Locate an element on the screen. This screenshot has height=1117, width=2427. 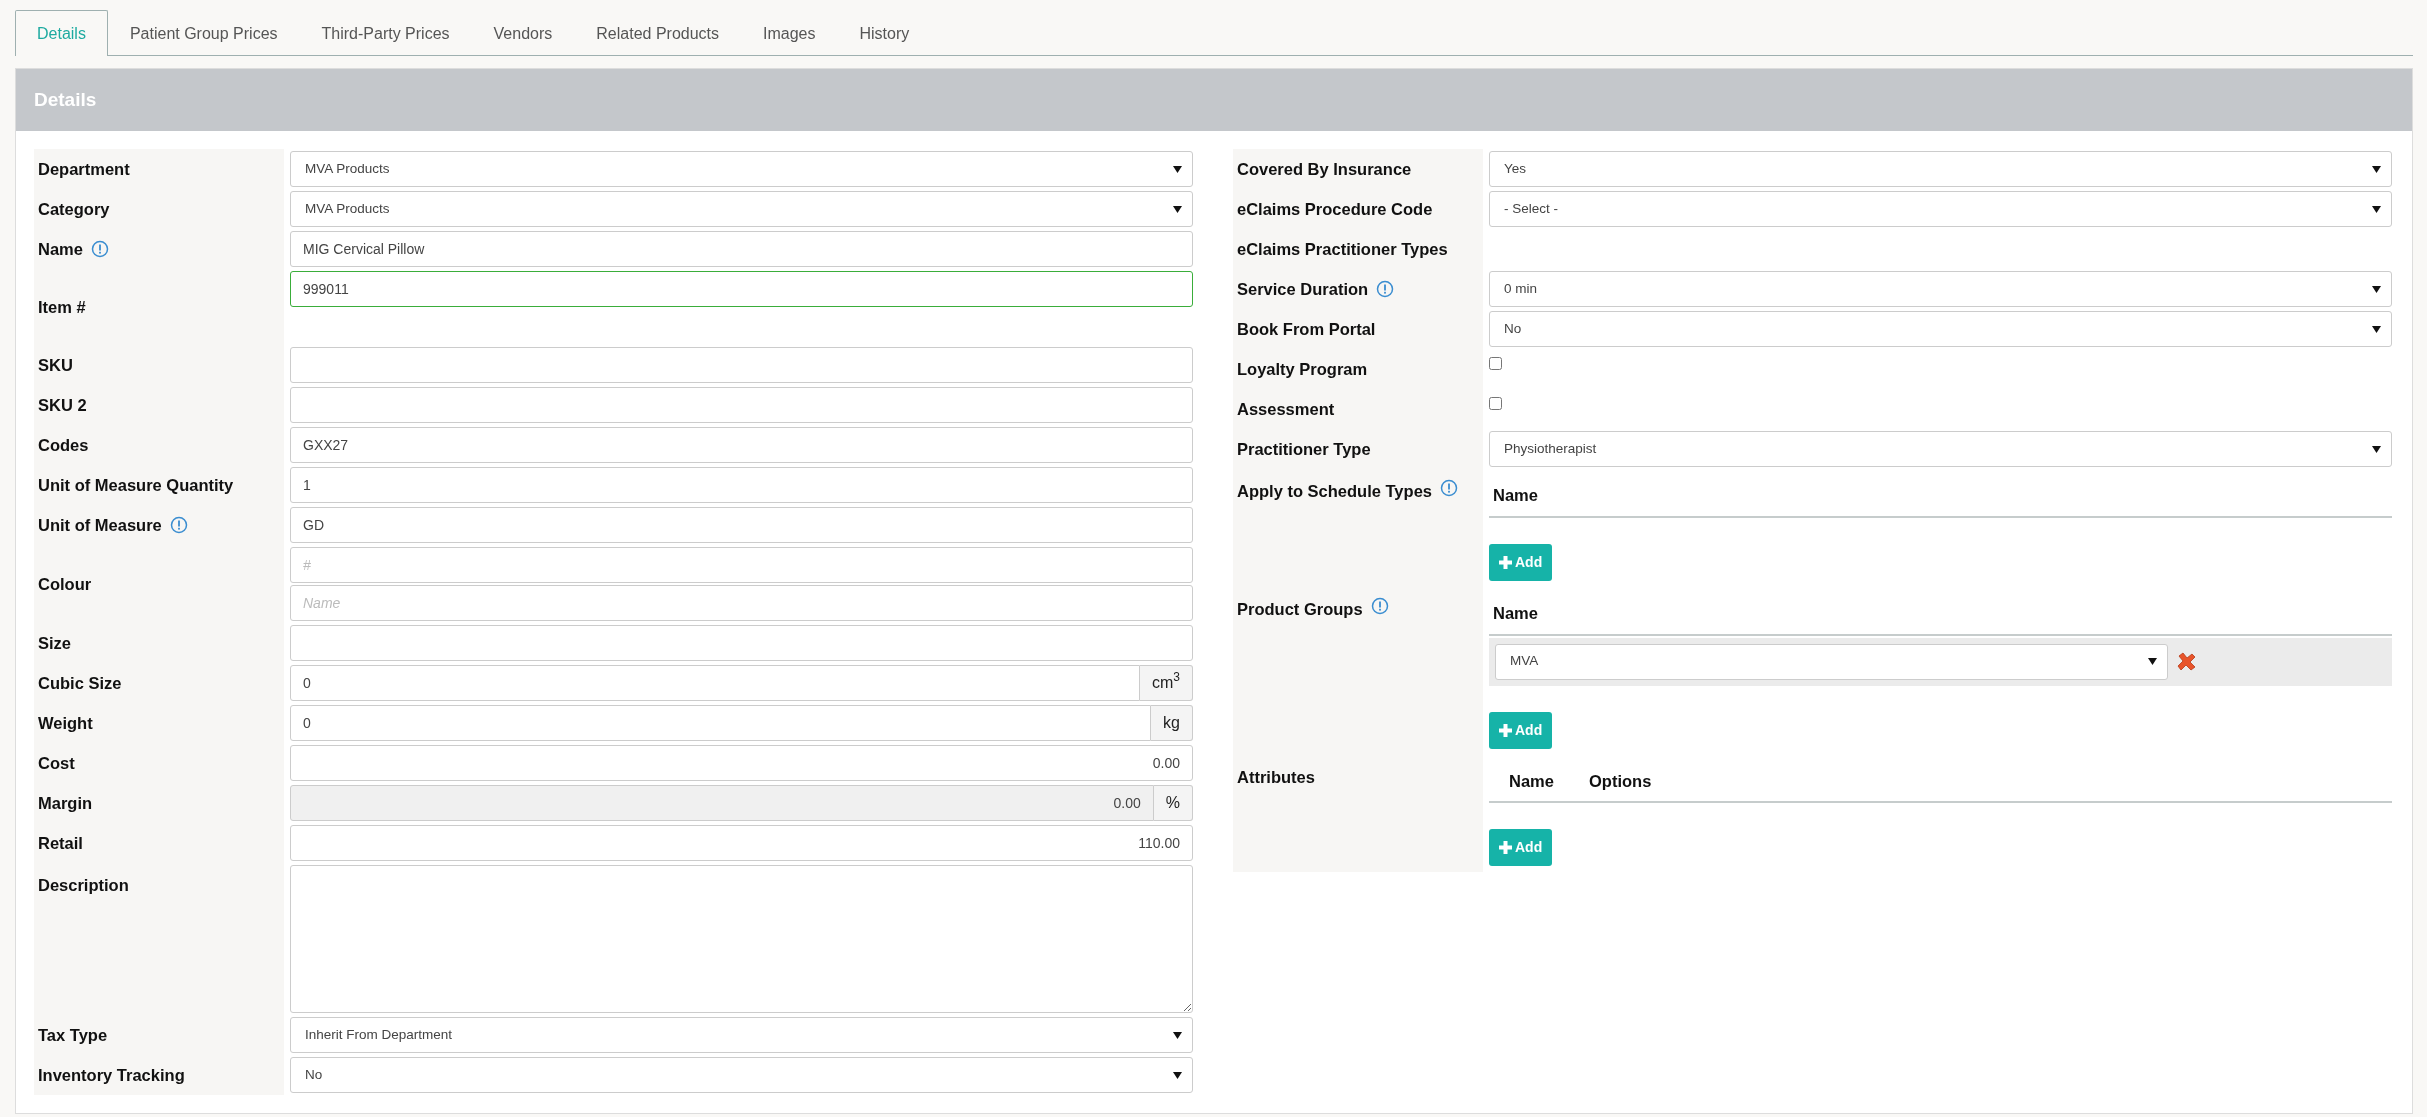
field-label: SKU is located at coordinates (55, 365).